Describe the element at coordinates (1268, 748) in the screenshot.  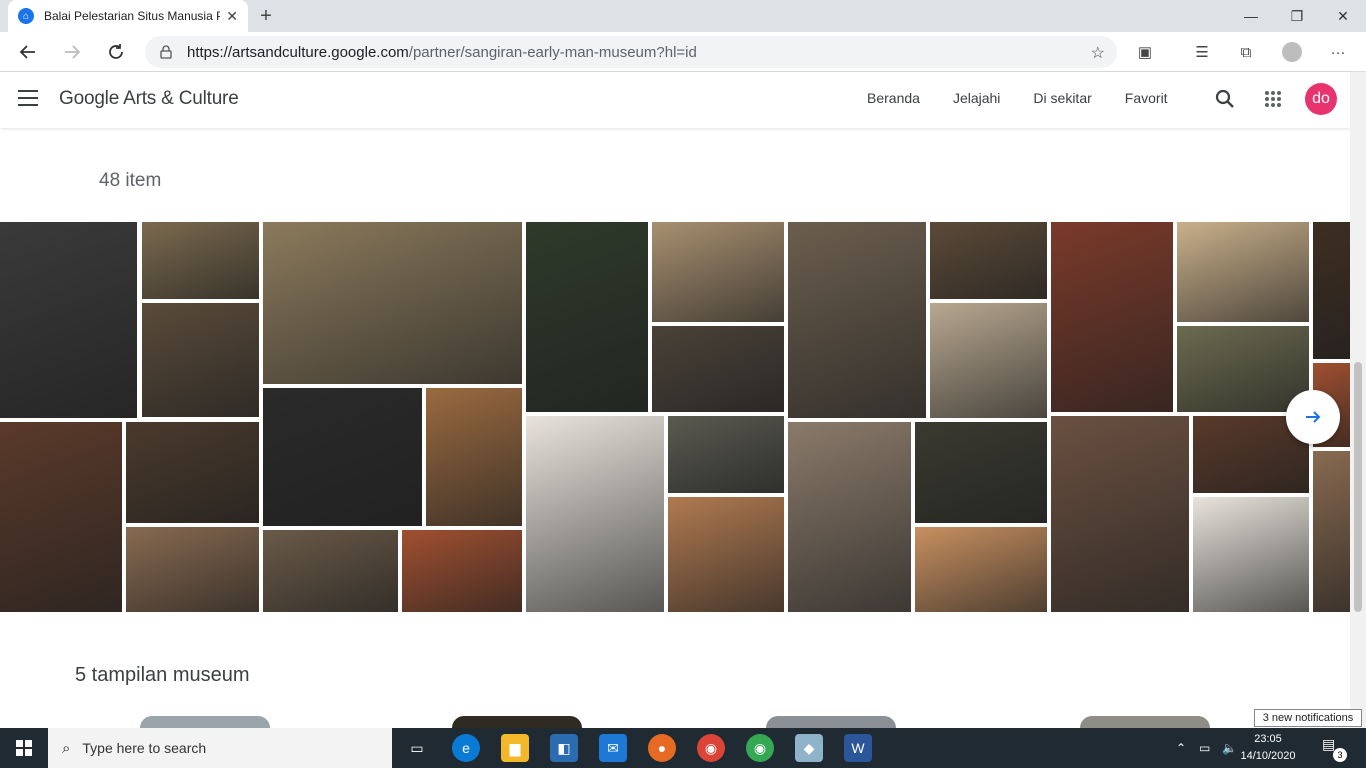
I see `taskbar-clock: 23:05 14/10/2020` at that location.